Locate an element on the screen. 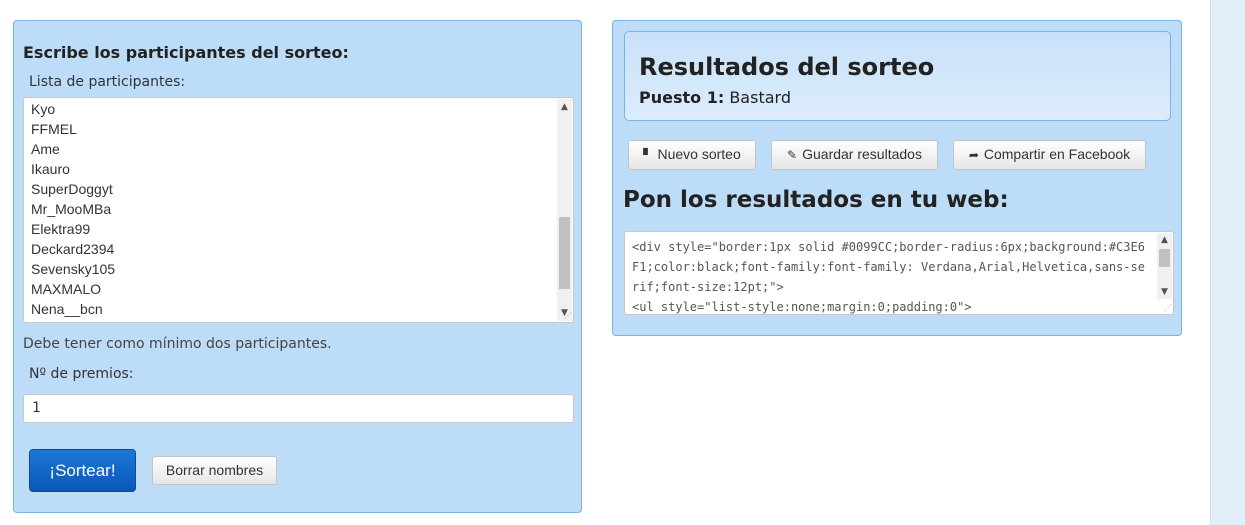 The image size is (1245, 525). participants-title: Escribe los participantes del sorteo: is located at coordinates (186, 52).